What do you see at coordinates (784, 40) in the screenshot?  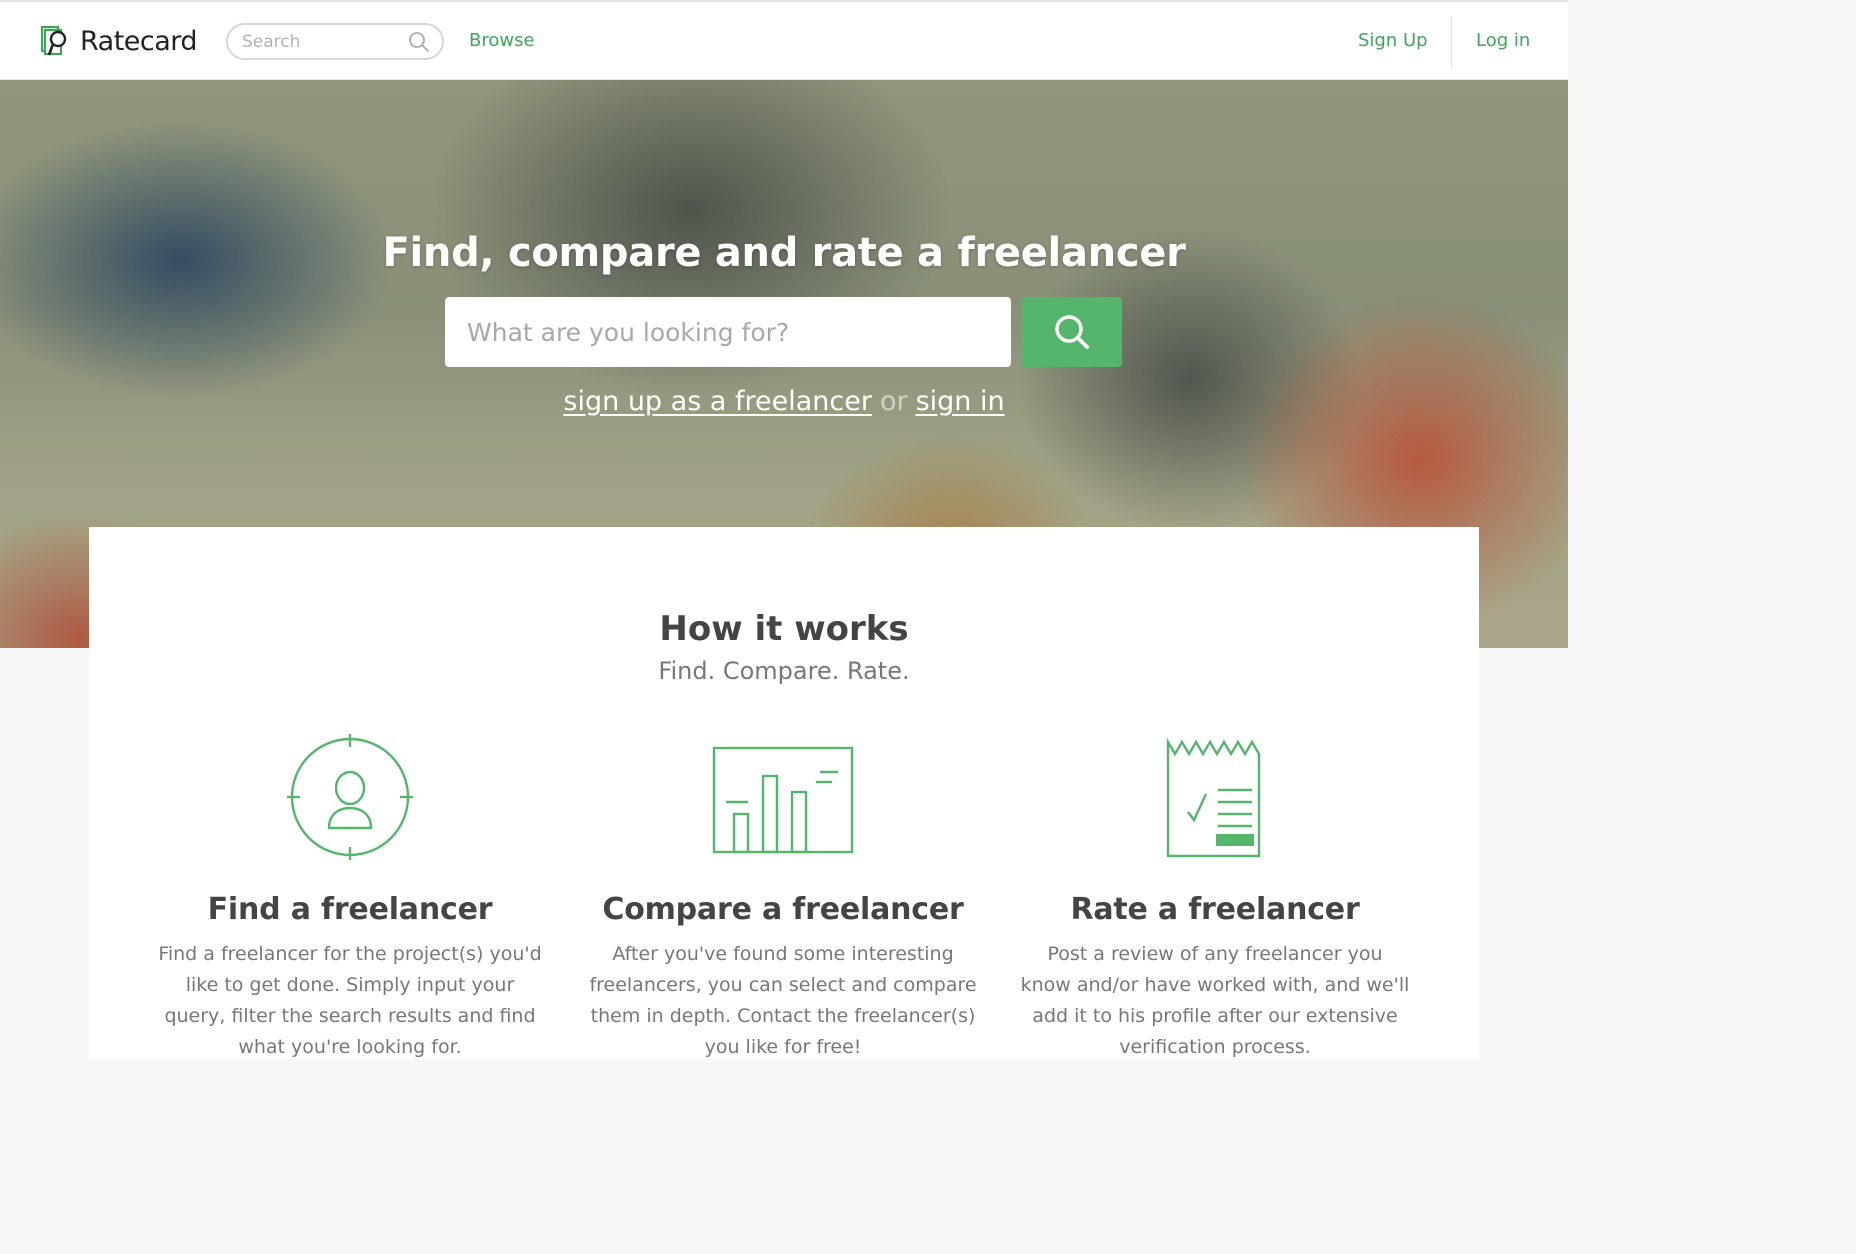 I see `top-navigation-bar: Ratecard Browse Sign Up Log in` at bounding box center [784, 40].